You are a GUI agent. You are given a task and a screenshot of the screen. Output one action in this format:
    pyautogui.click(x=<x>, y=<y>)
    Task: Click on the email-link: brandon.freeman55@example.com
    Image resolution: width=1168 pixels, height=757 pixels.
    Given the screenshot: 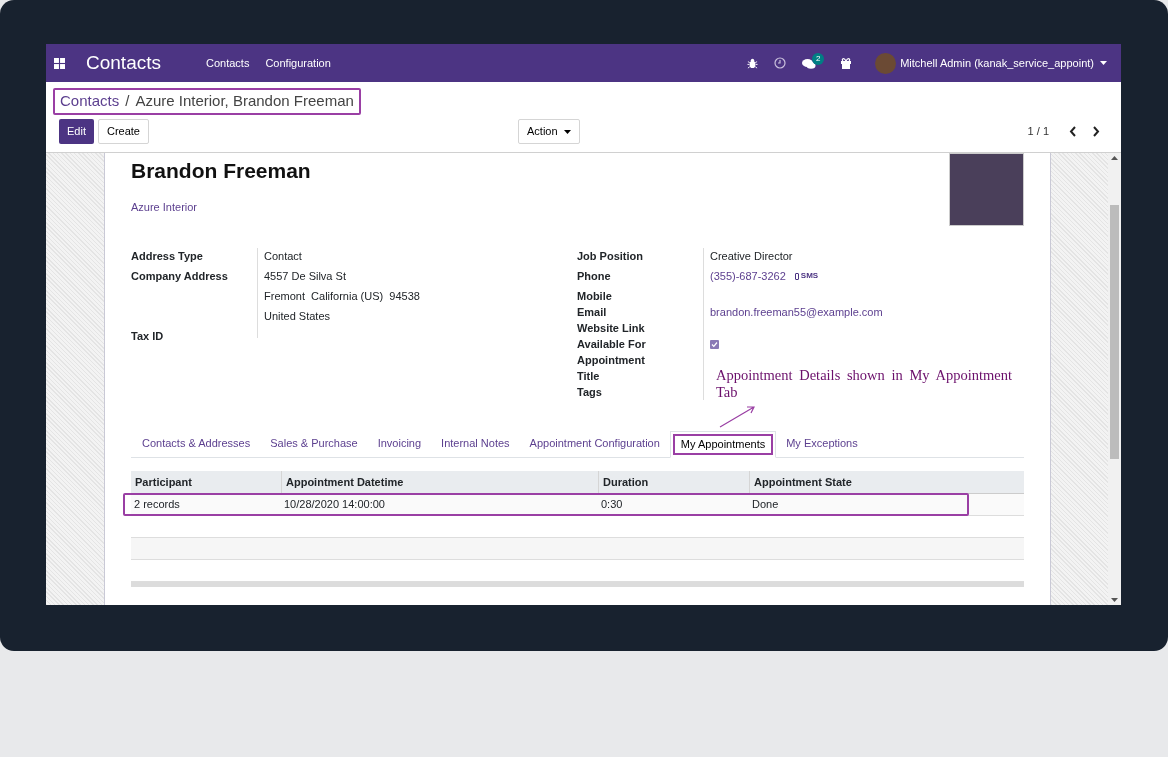 What is the action you would take?
    pyautogui.click(x=796, y=312)
    